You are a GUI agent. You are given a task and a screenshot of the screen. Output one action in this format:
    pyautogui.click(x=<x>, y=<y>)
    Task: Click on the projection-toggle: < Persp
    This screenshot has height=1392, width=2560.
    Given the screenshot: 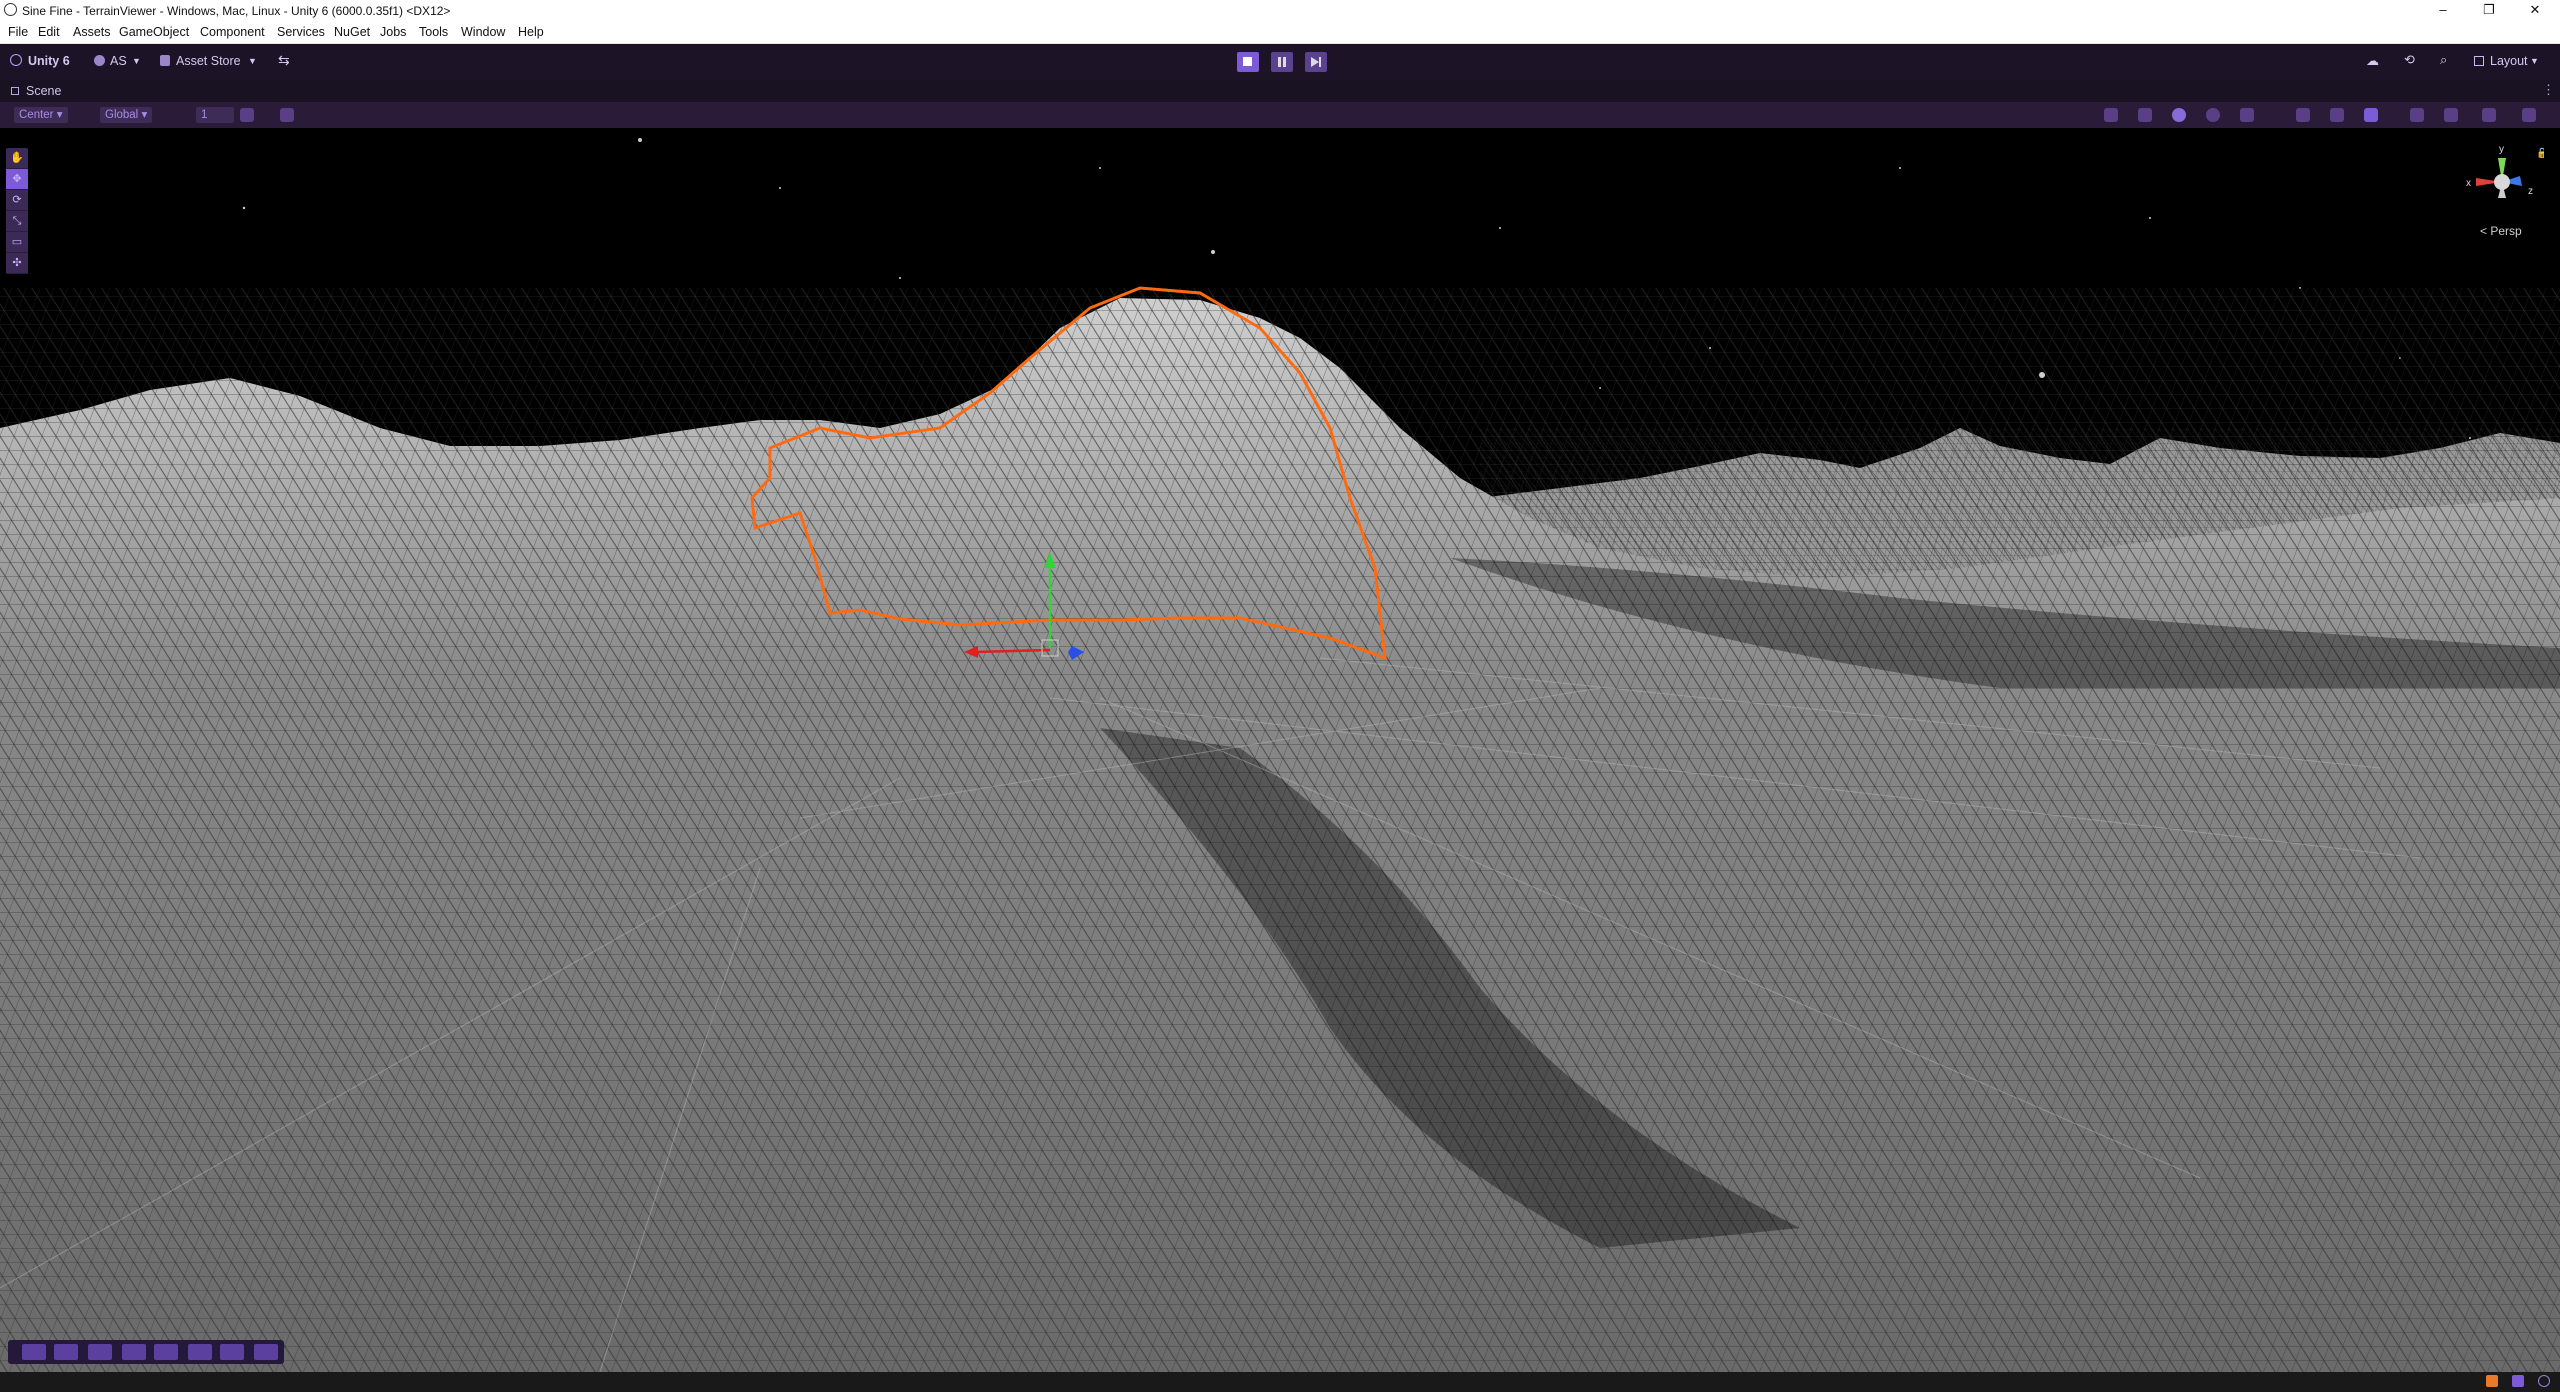 What is the action you would take?
    pyautogui.click(x=2501, y=231)
    